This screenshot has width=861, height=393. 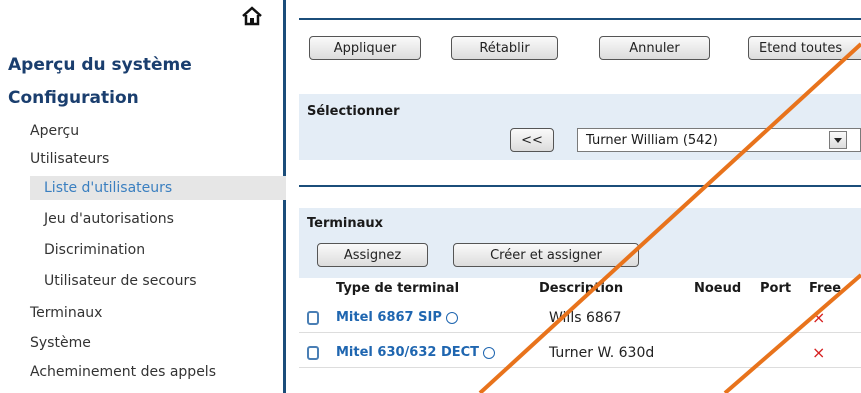 I want to click on column-header-type: Type de terminal, so click(x=397, y=288).